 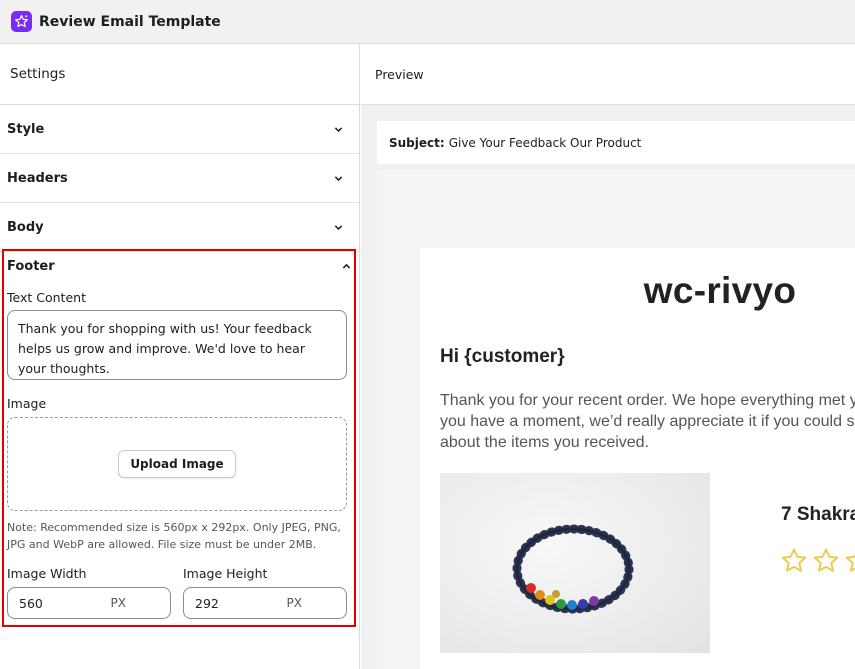 I want to click on section-headers-label: Headers, so click(x=37, y=178).